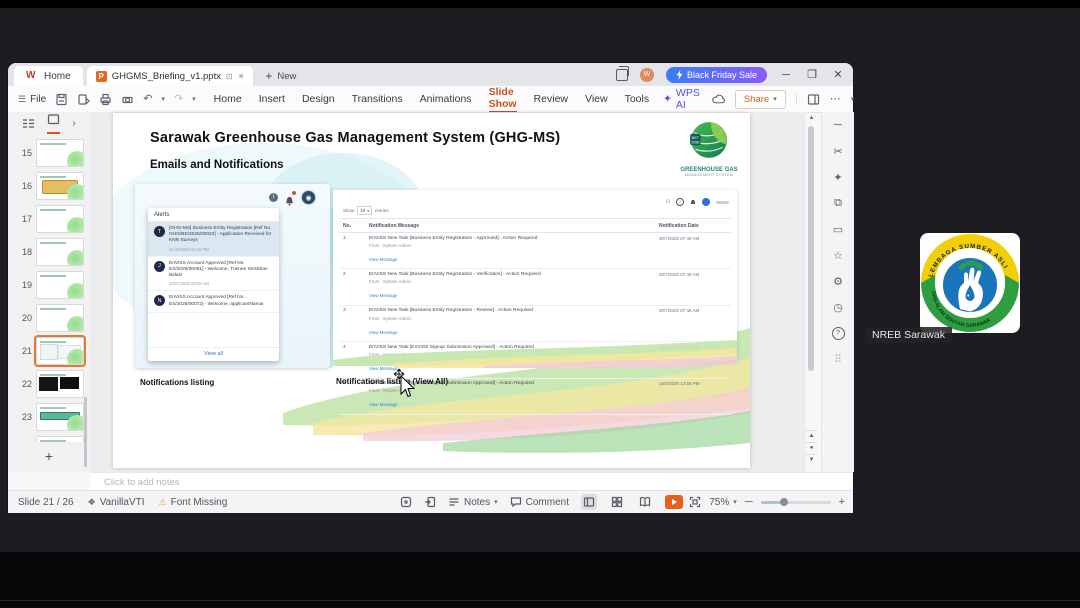  Describe the element at coordinates (679, 383) in the screenshot. I see `cell-date: 16/6/2025 12:56 PM` at that location.